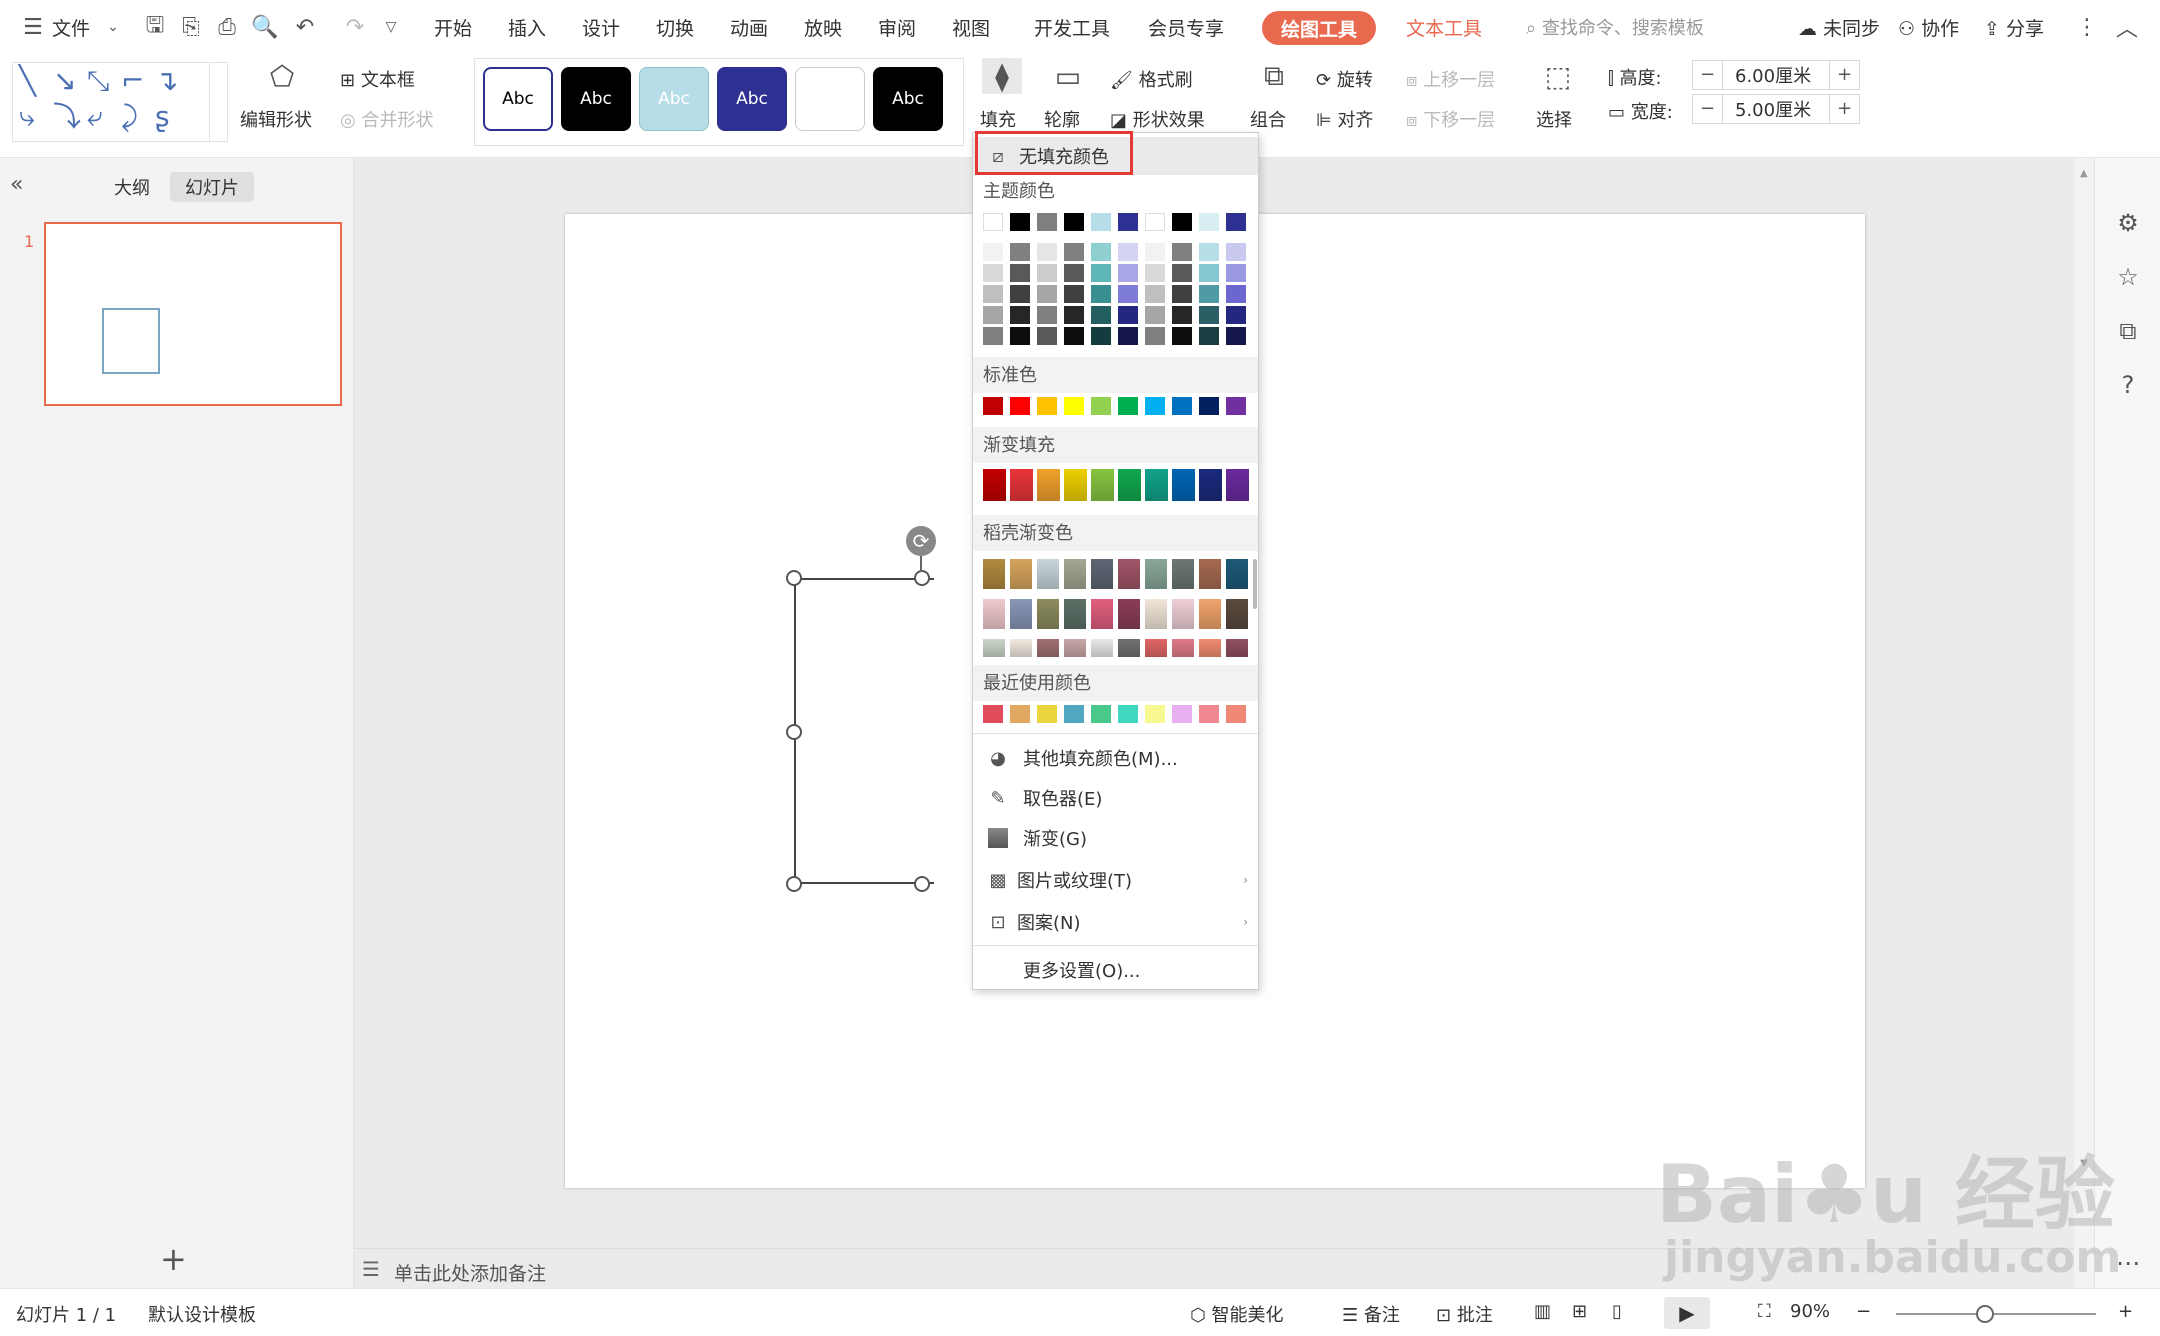 The width and height of the screenshot is (2160, 1336). I want to click on tab-review: 审阅, so click(897, 27).